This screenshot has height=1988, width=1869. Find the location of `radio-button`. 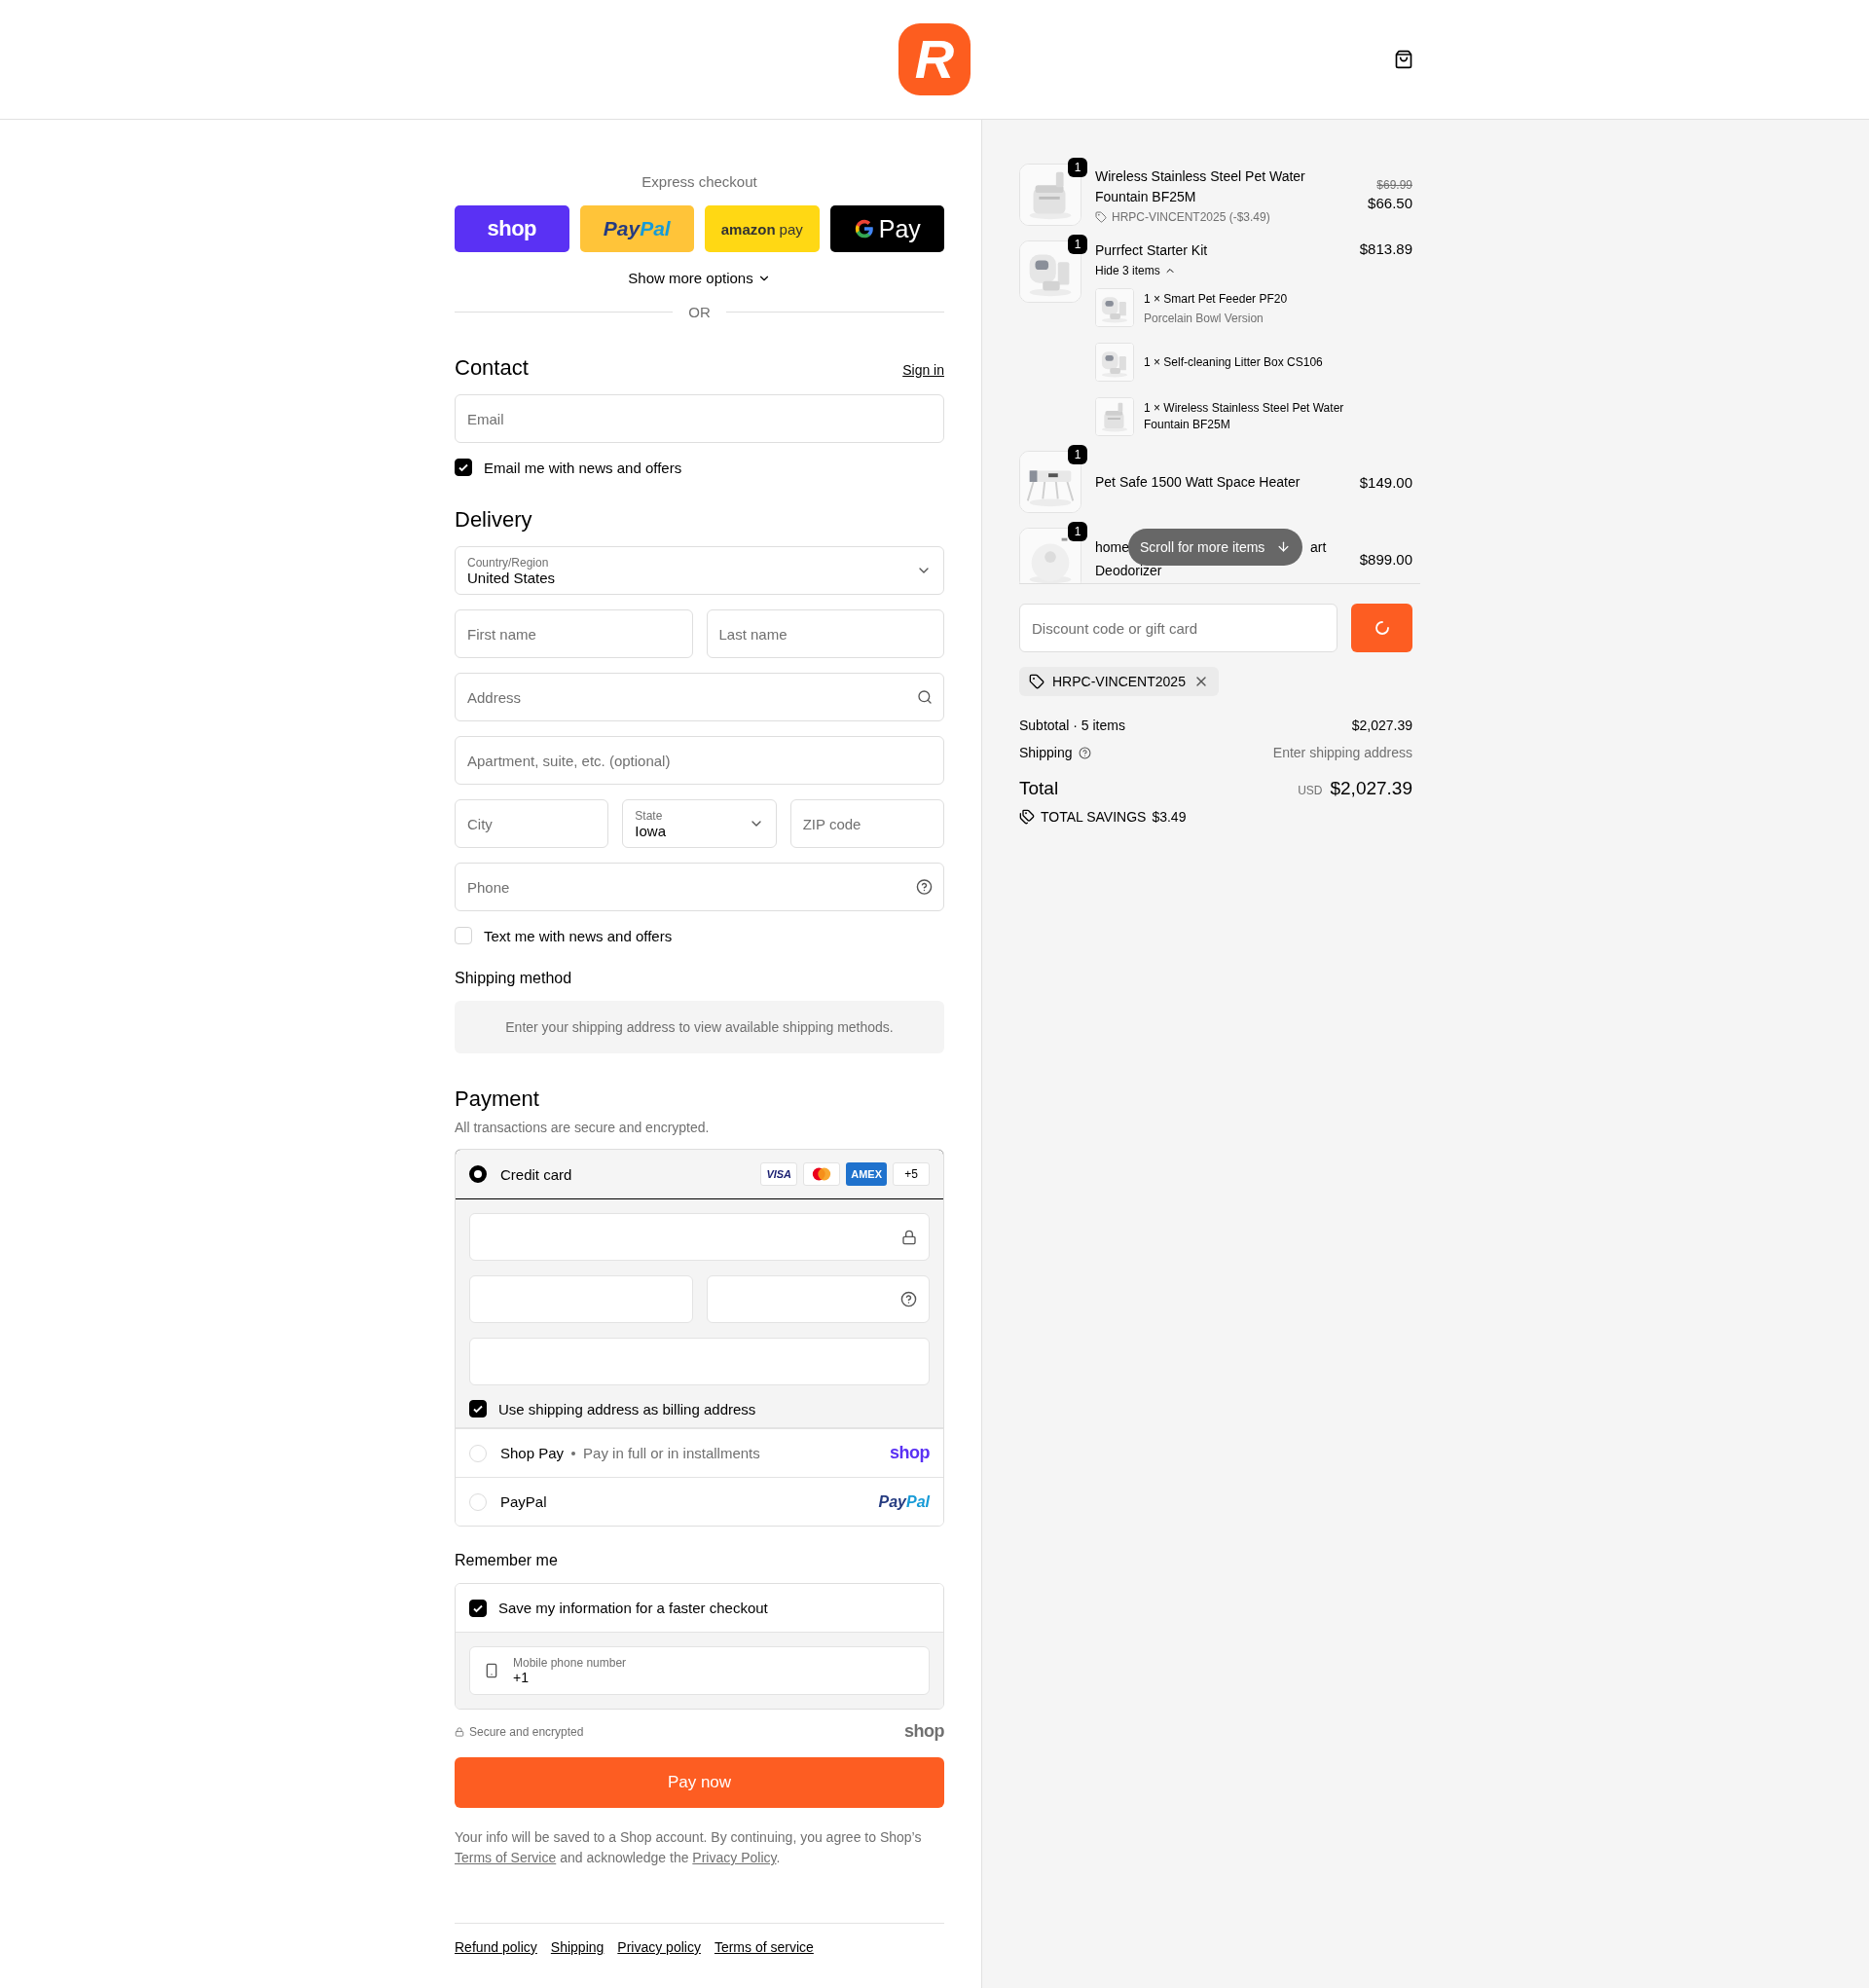

radio-button is located at coordinates (478, 1174).